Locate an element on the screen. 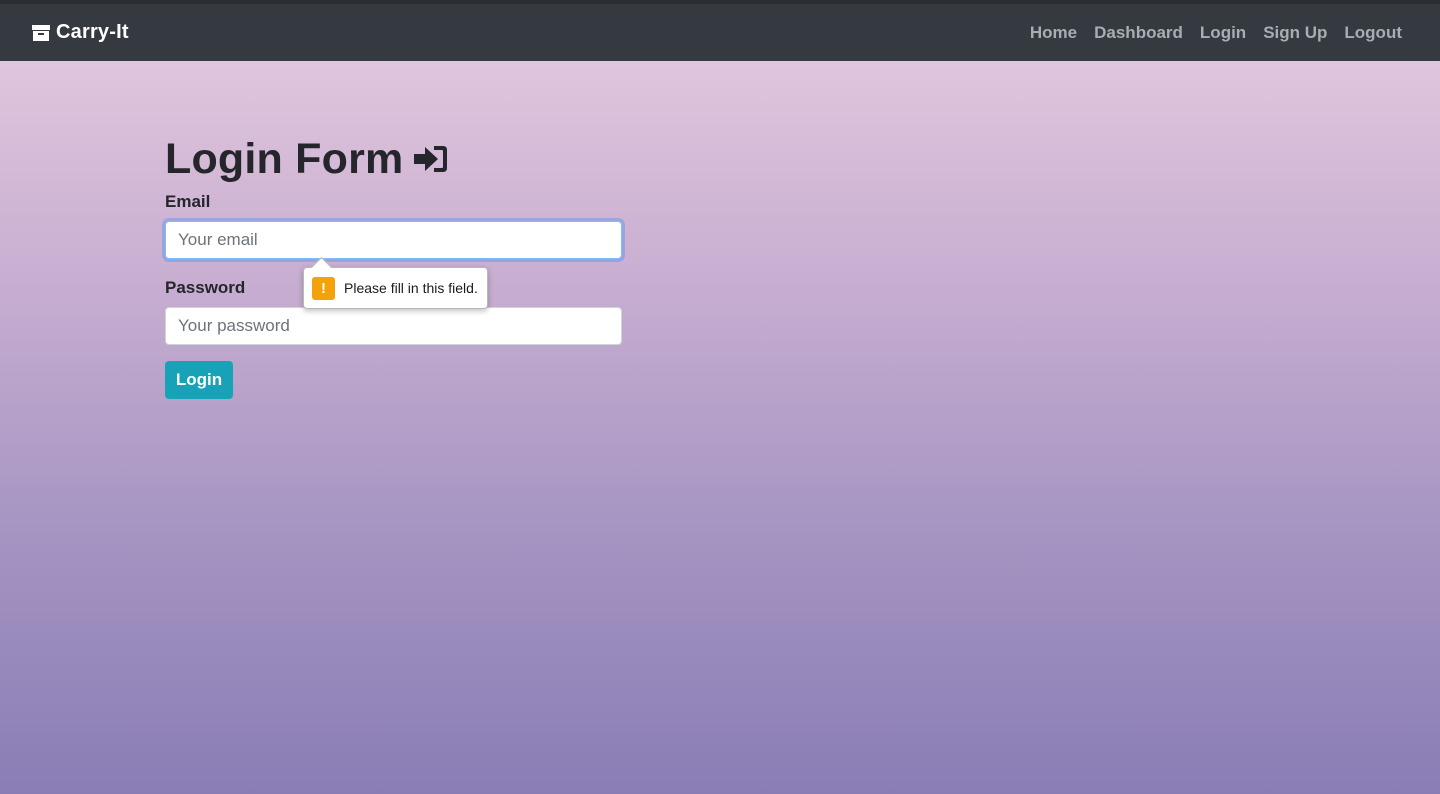  nav-links: Home Dashboard Login Sign Up Logout is located at coordinates (1216, 33).